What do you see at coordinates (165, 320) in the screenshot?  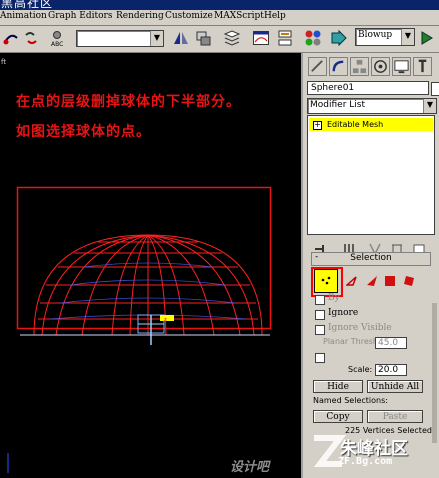 I see `svg-text: z` at bounding box center [165, 320].